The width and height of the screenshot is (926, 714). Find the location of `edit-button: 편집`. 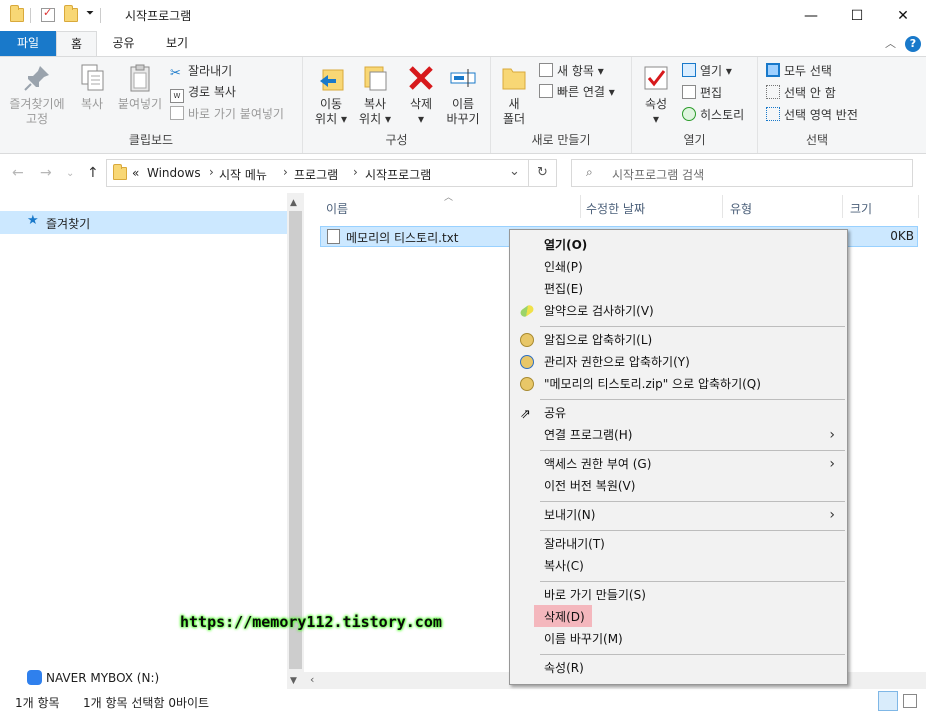

edit-button: 편집 is located at coordinates (702, 93).